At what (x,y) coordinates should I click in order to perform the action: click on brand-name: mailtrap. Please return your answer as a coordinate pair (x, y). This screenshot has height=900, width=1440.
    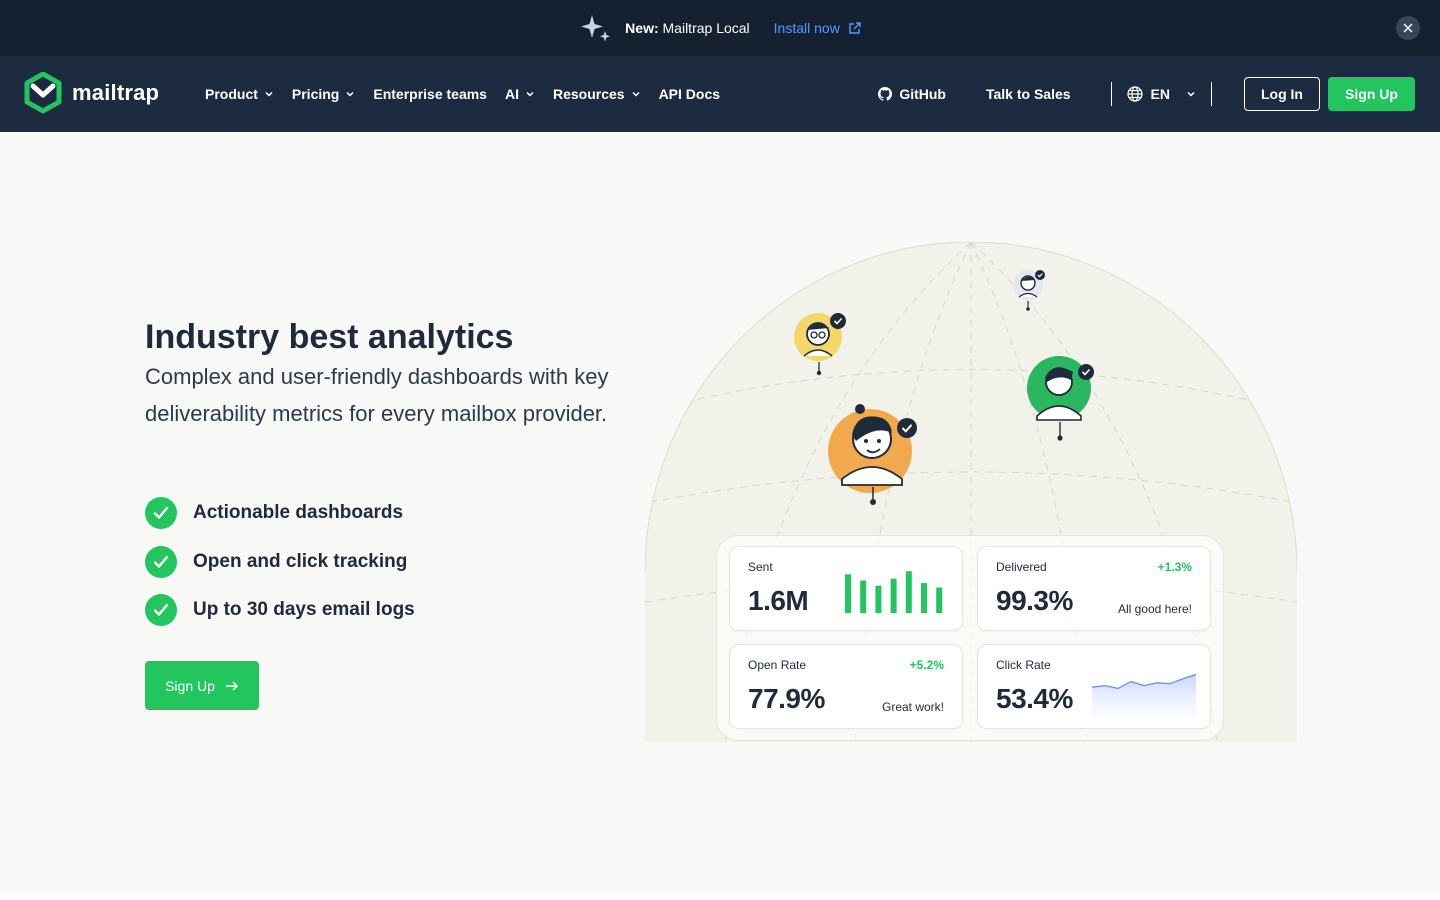
    Looking at the image, I should click on (116, 92).